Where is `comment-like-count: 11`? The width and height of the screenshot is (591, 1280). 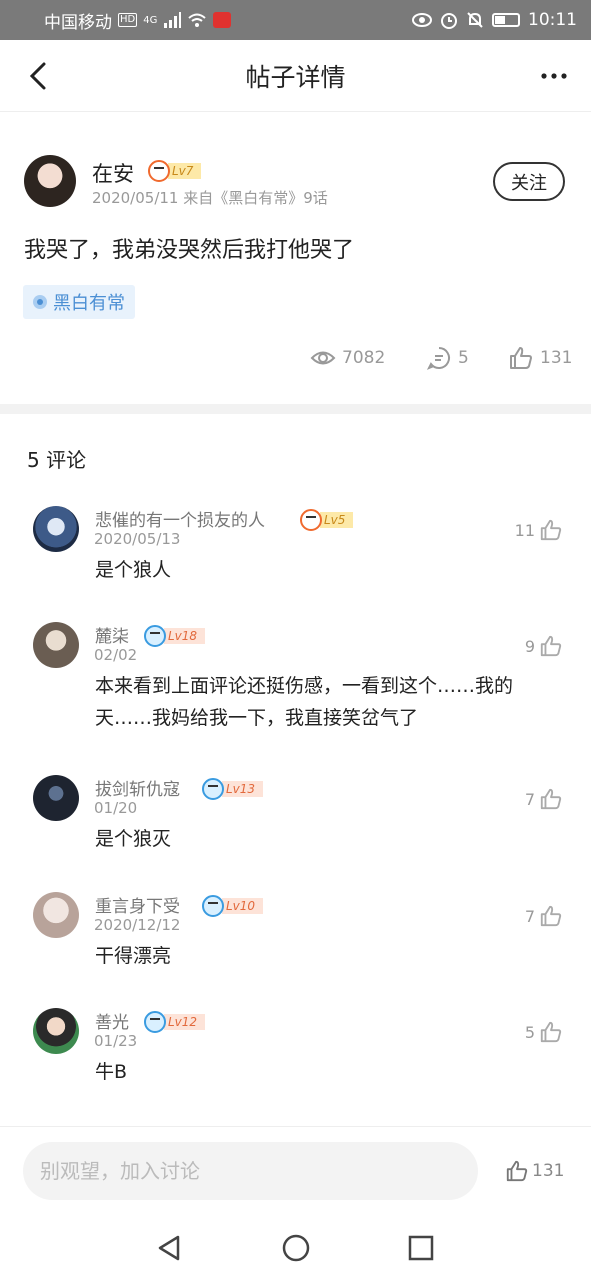
comment-like-count: 11 is located at coordinates (524, 530).